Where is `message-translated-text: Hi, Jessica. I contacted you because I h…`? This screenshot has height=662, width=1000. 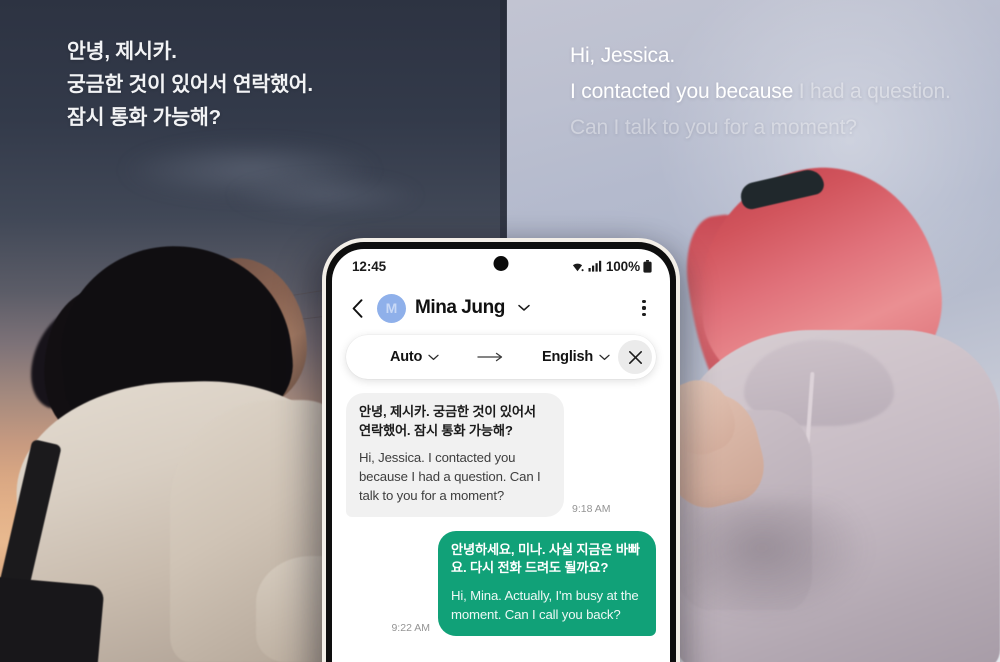 message-translated-text: Hi, Jessica. I contacted you because I h… is located at coordinates (450, 476).